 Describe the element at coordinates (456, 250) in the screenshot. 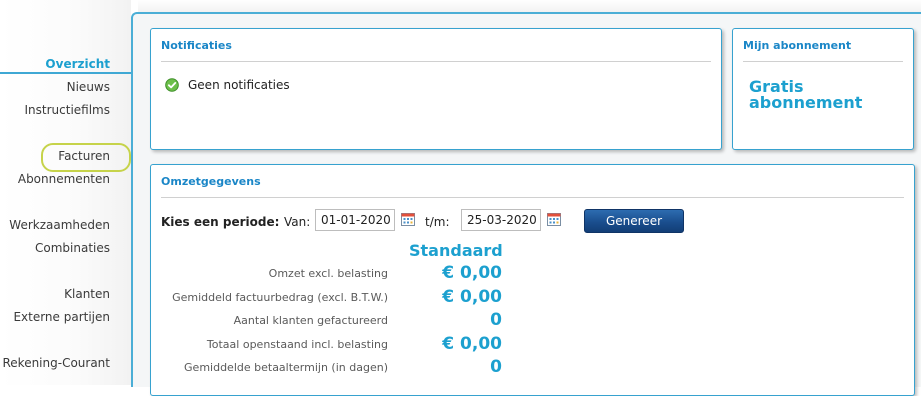

I see `column-header: Standaard` at that location.